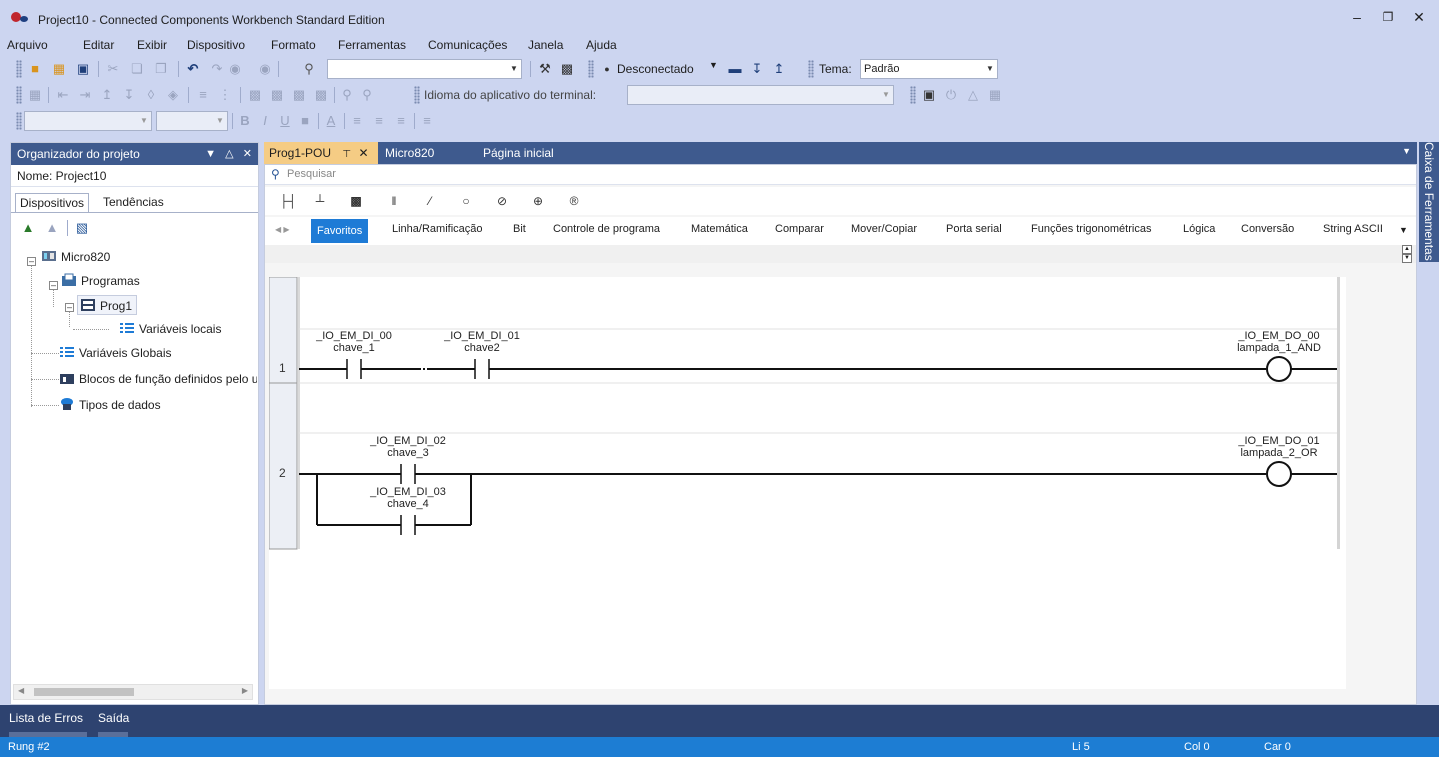 This screenshot has width=1439, height=757. Describe the element at coordinates (113, 69) in the screenshot. I see `cut-icon: ✂` at that location.